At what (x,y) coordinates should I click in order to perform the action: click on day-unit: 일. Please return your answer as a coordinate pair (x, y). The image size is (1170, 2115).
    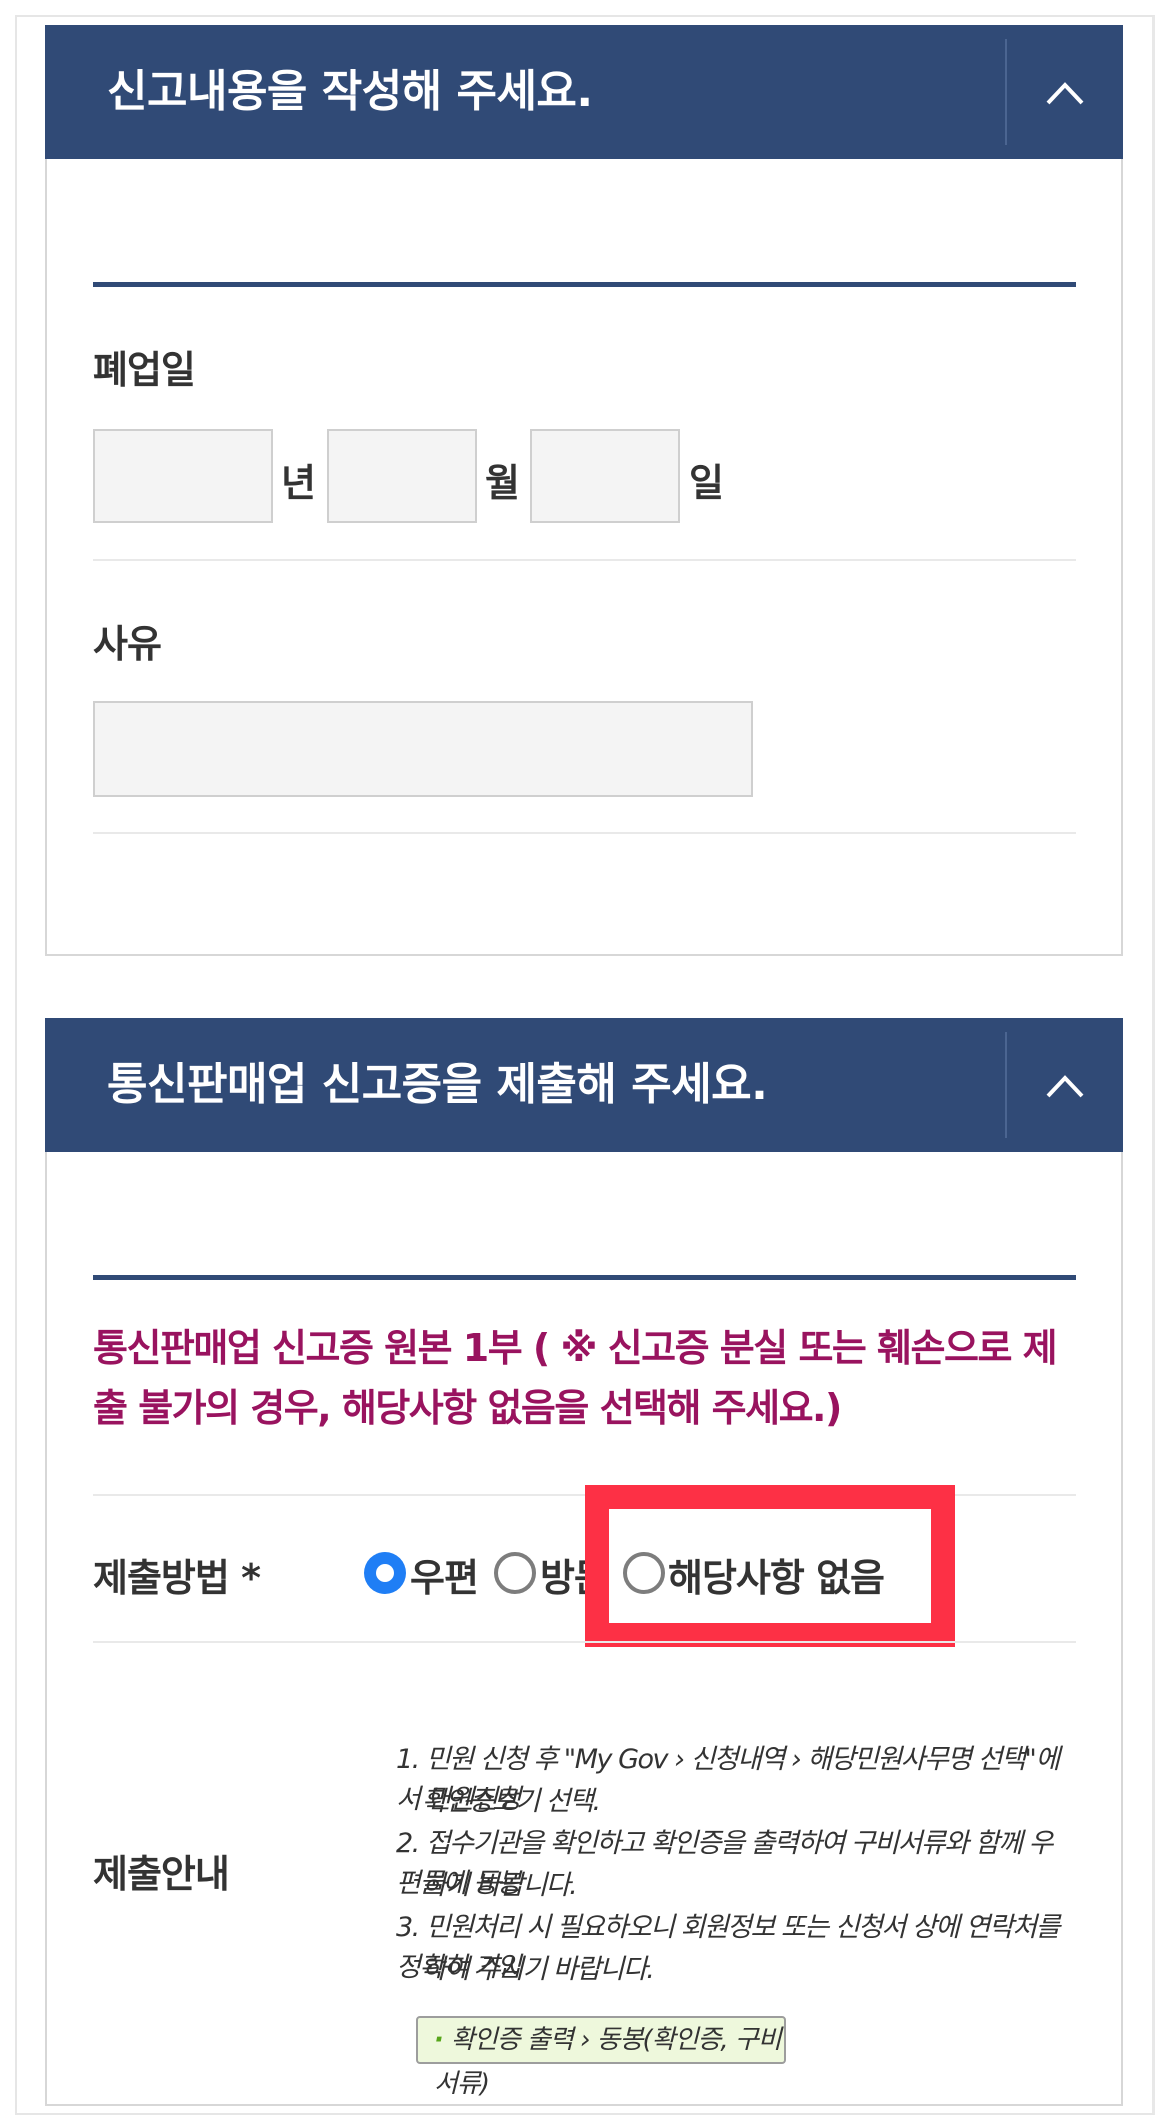
    Looking at the image, I should click on (706, 483).